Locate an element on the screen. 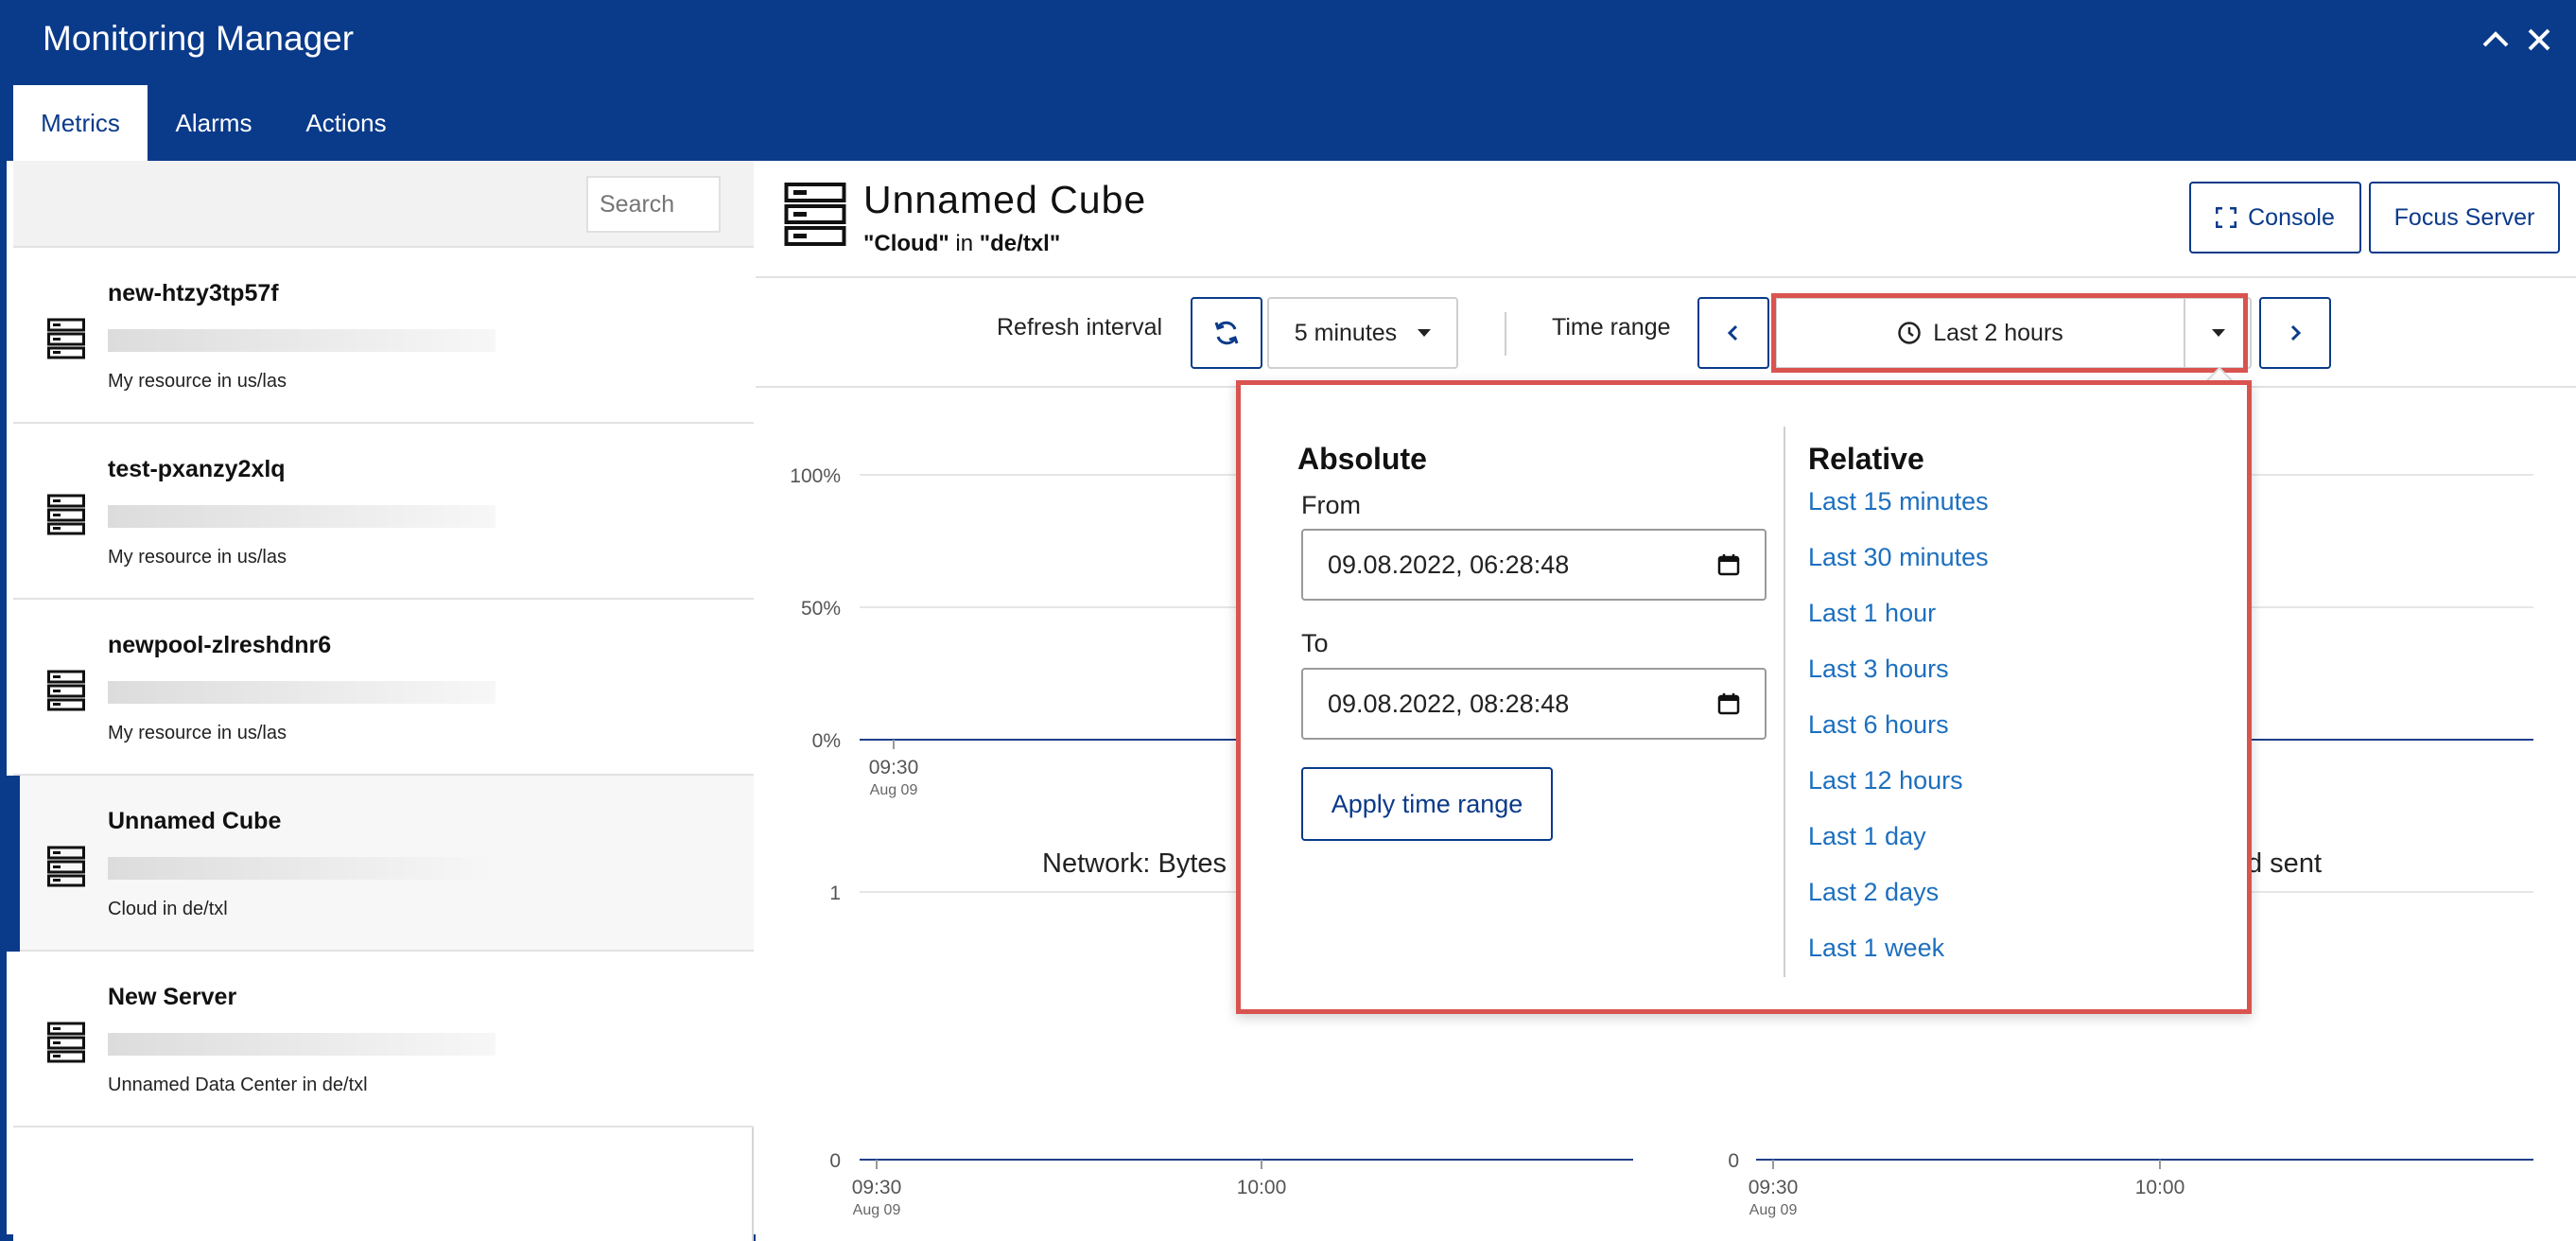 The width and height of the screenshot is (2576, 1241). time-range-display: Last 2 hours is located at coordinates (1980, 333).